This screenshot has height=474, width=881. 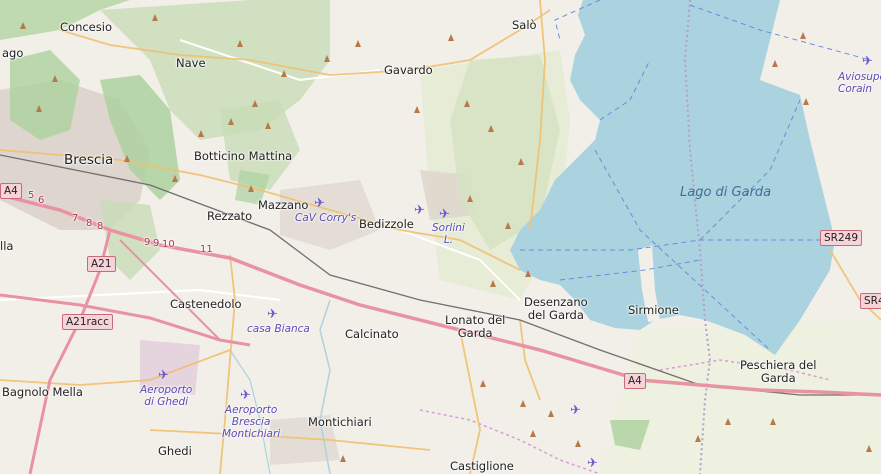 What do you see at coordinates (859, 83) in the screenshot?
I see `airport-label-aviosuperficie-corain: Aviosuper Corain` at bounding box center [859, 83].